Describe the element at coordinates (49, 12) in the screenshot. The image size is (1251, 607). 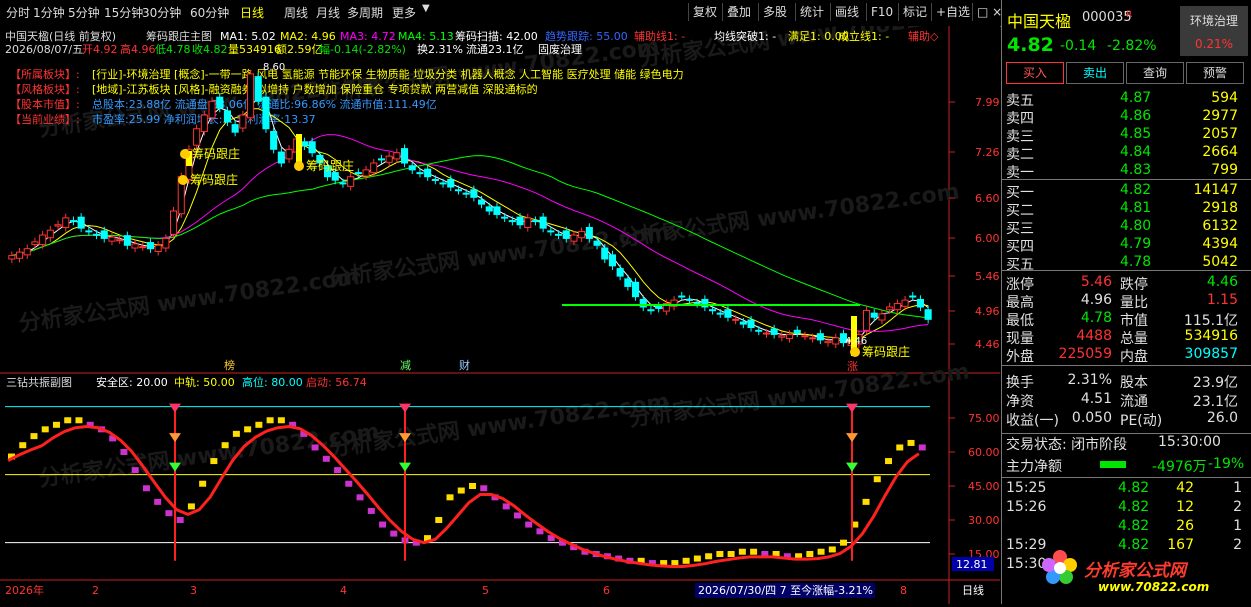
I see `period-tab-1: 1分钟` at that location.